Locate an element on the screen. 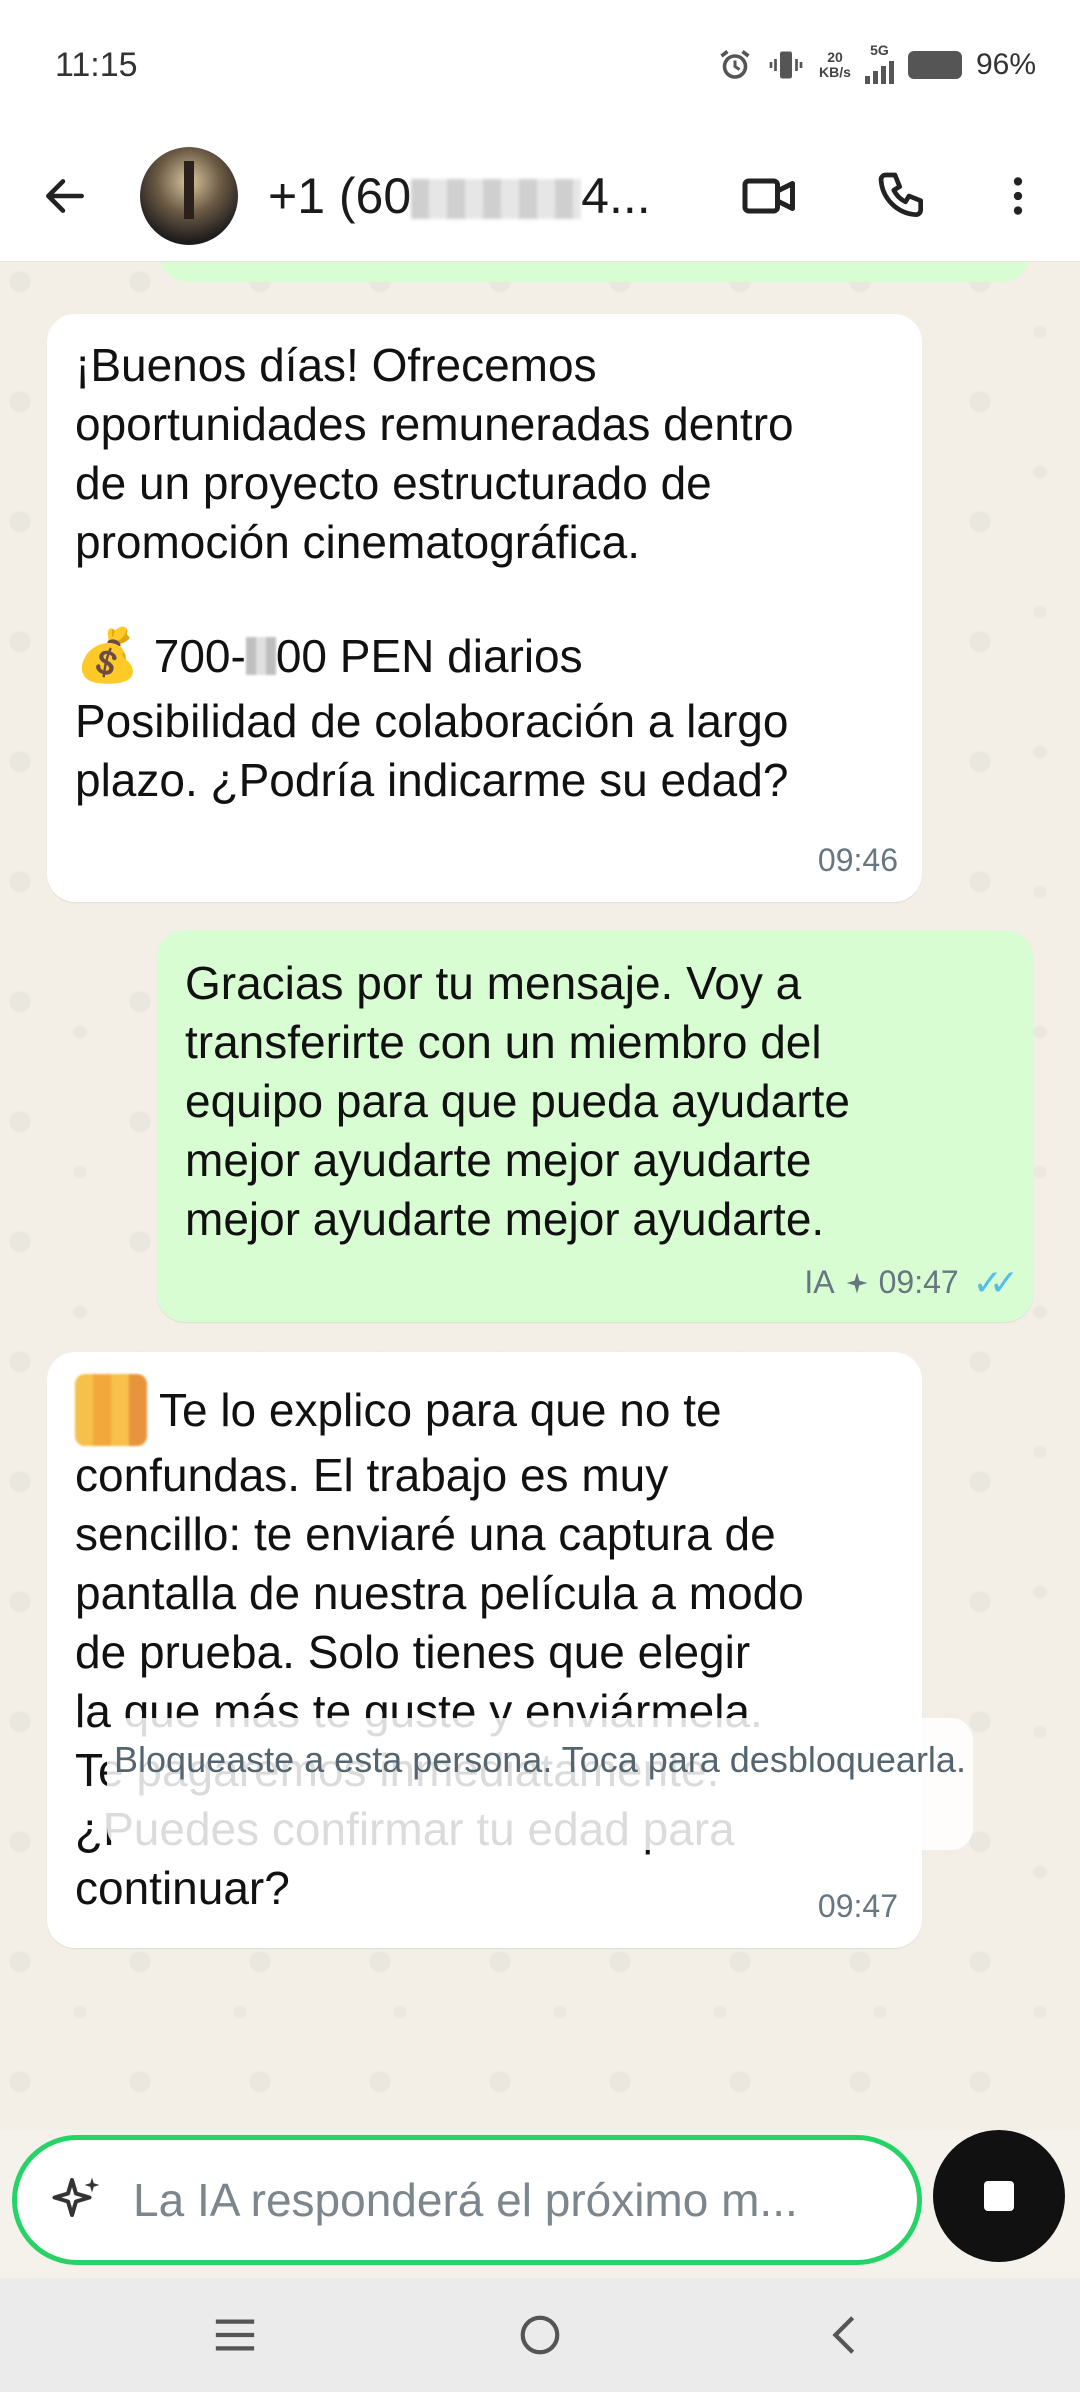  status-bar: 11:15 20 KB/s 5G 96% is located at coordinates (540, 65).